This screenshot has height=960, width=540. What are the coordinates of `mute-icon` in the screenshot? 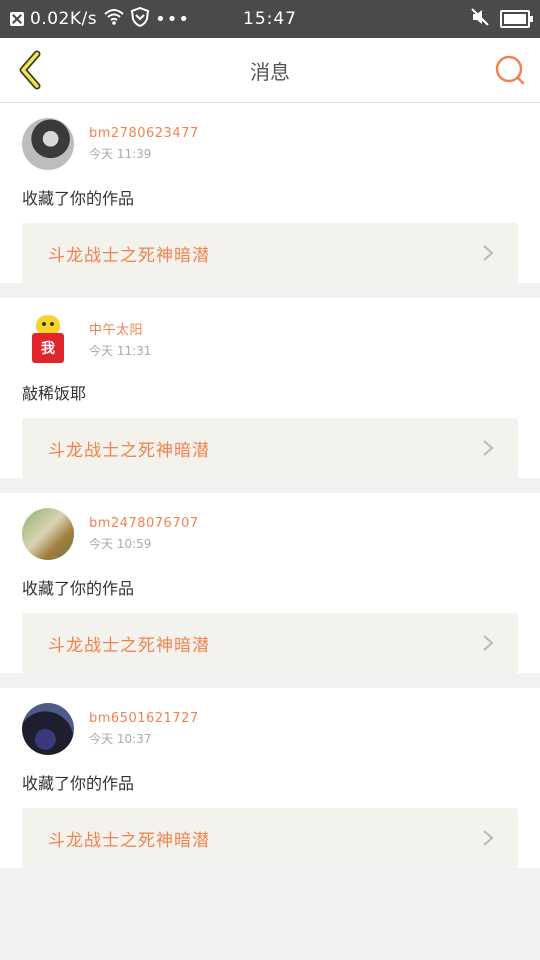 It's located at (480, 19).